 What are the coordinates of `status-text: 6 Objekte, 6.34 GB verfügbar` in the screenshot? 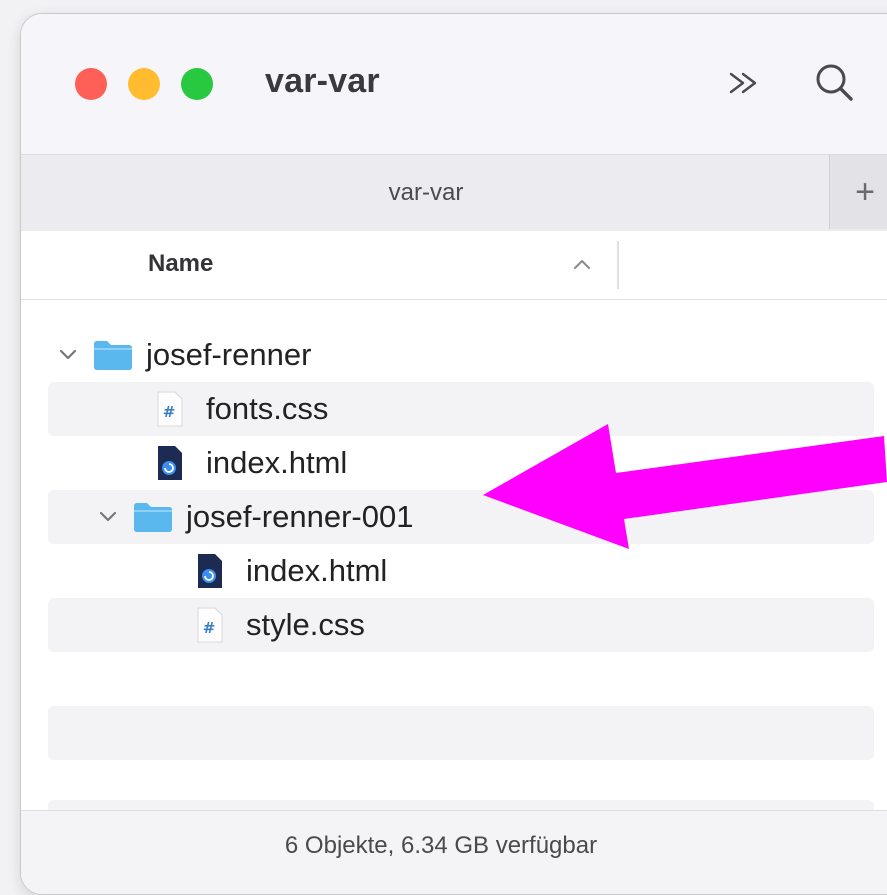 It's located at (441, 845).